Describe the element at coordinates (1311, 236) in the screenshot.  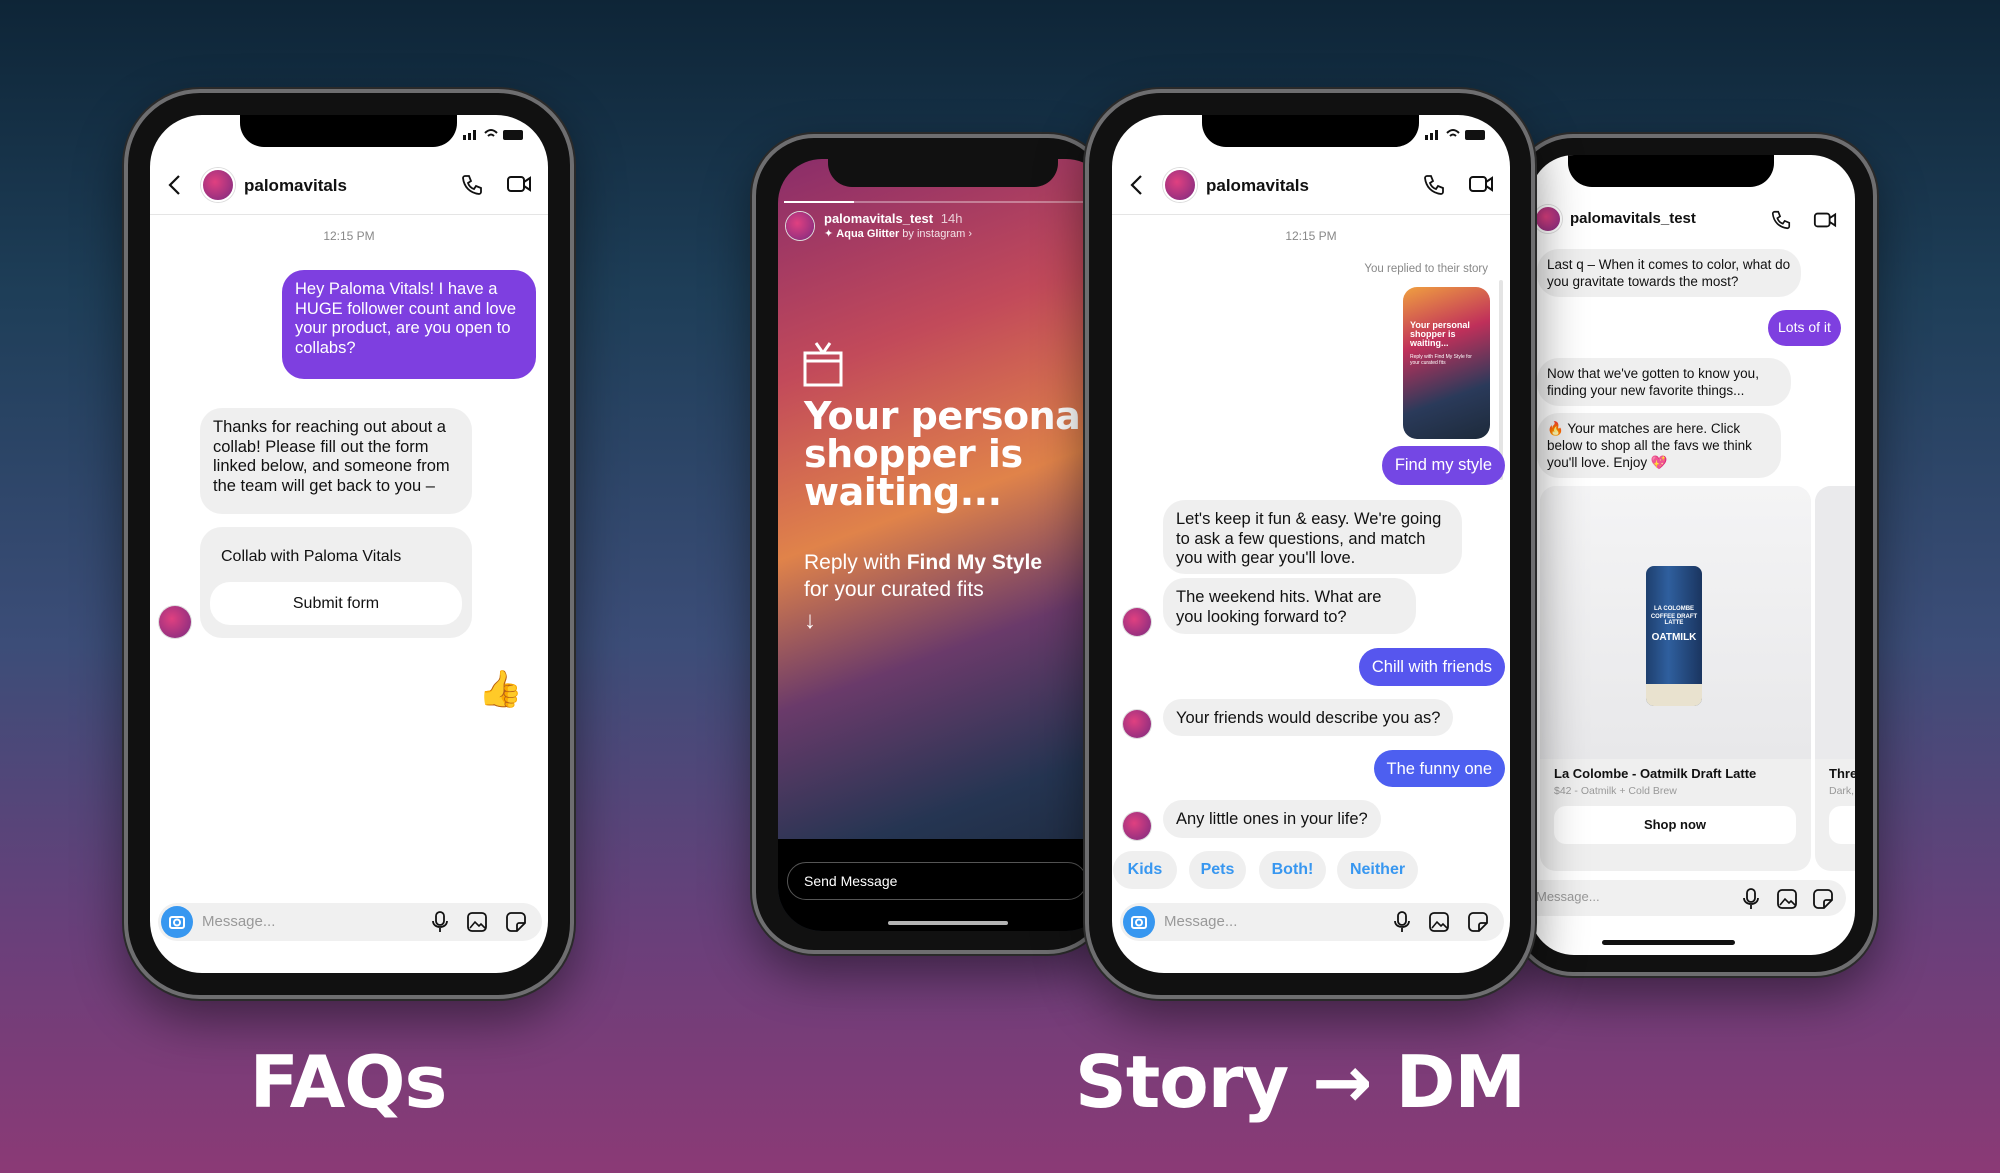
I see `timestamp: 12:15 PM` at that location.